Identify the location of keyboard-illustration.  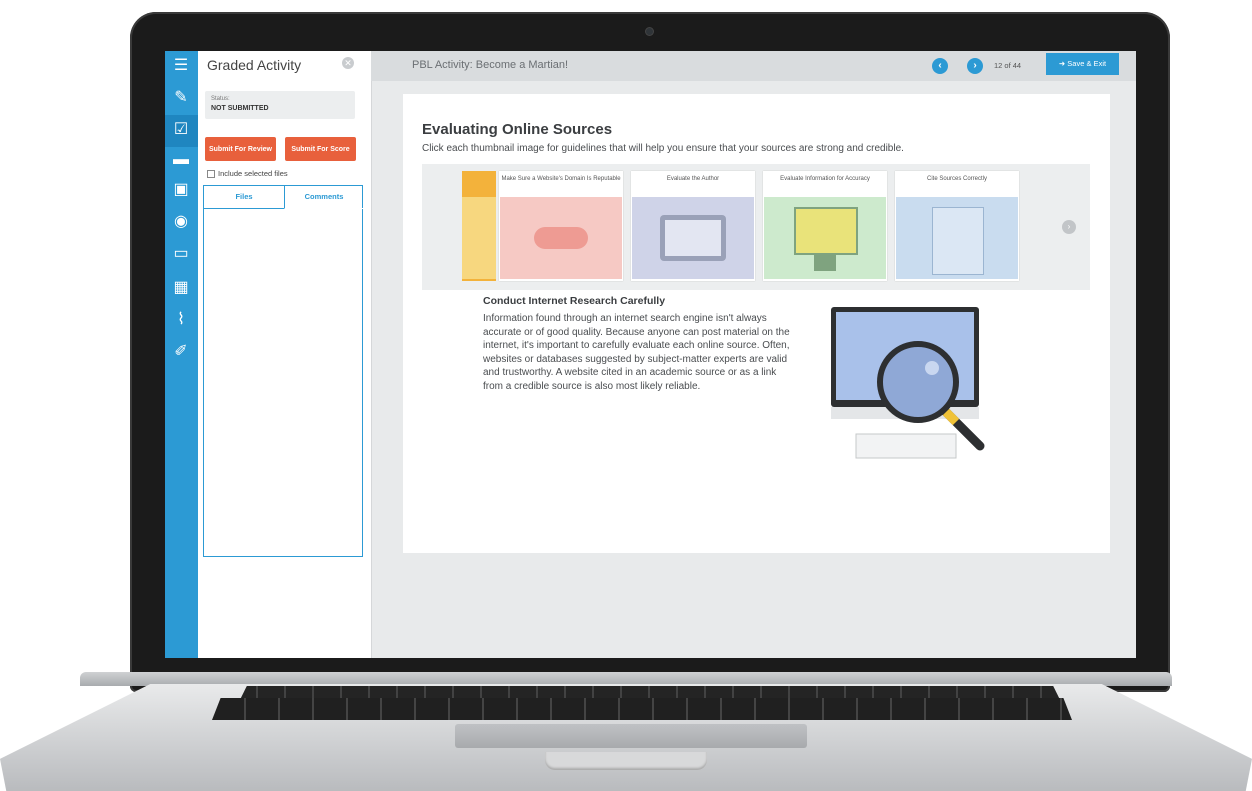
(906, 446).